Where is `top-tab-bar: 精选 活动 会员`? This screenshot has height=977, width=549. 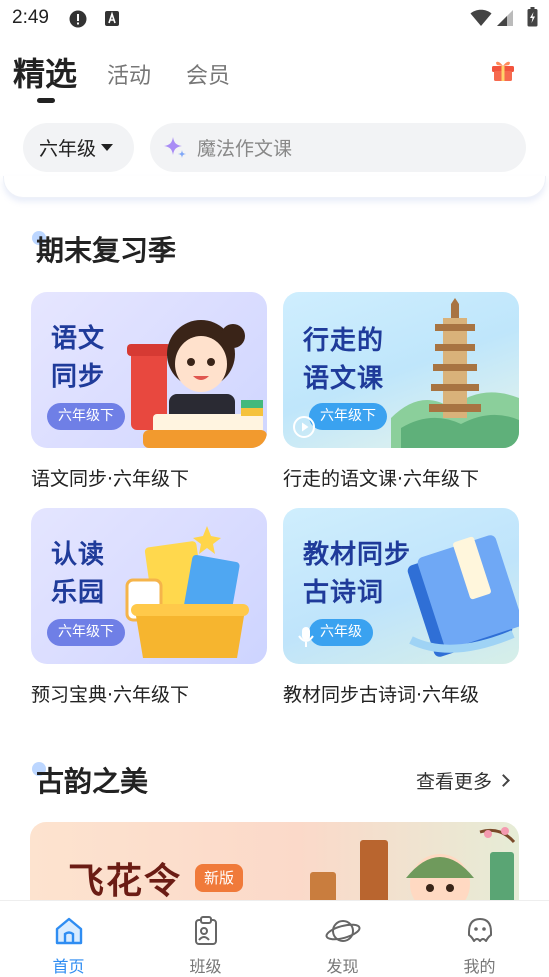 top-tab-bar: 精选 活动 会员 is located at coordinates (274, 76).